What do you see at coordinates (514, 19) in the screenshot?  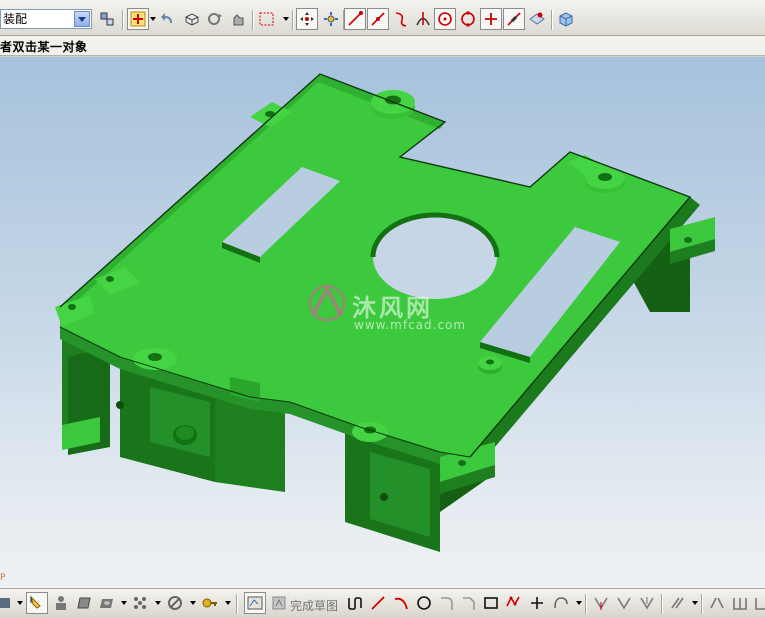 I see `point-on-curve-icon` at bounding box center [514, 19].